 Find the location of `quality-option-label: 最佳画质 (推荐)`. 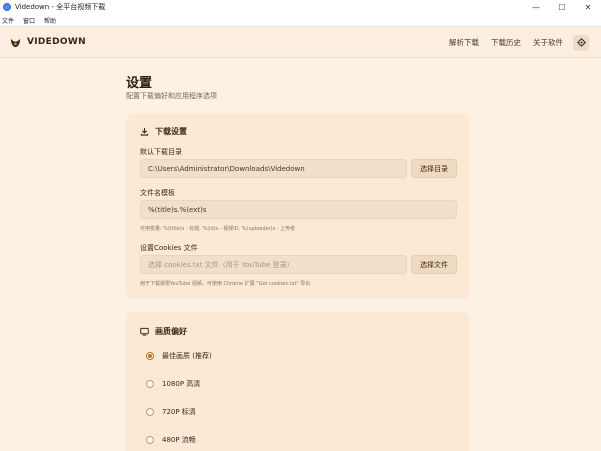

quality-option-label: 最佳画质 (推荐) is located at coordinates (187, 356).